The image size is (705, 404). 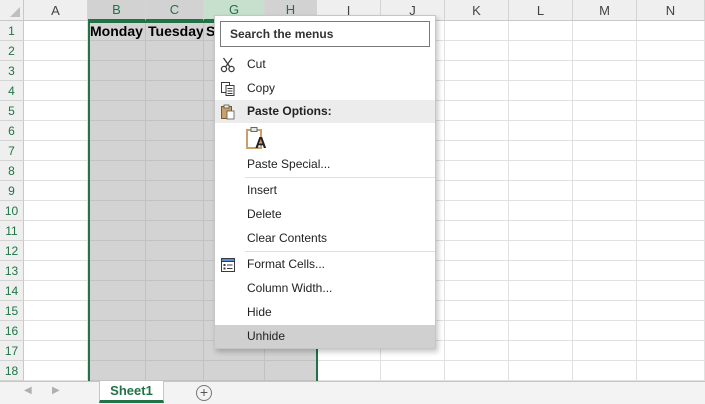 What do you see at coordinates (56, 351) in the screenshot?
I see `cell-a17` at bounding box center [56, 351].